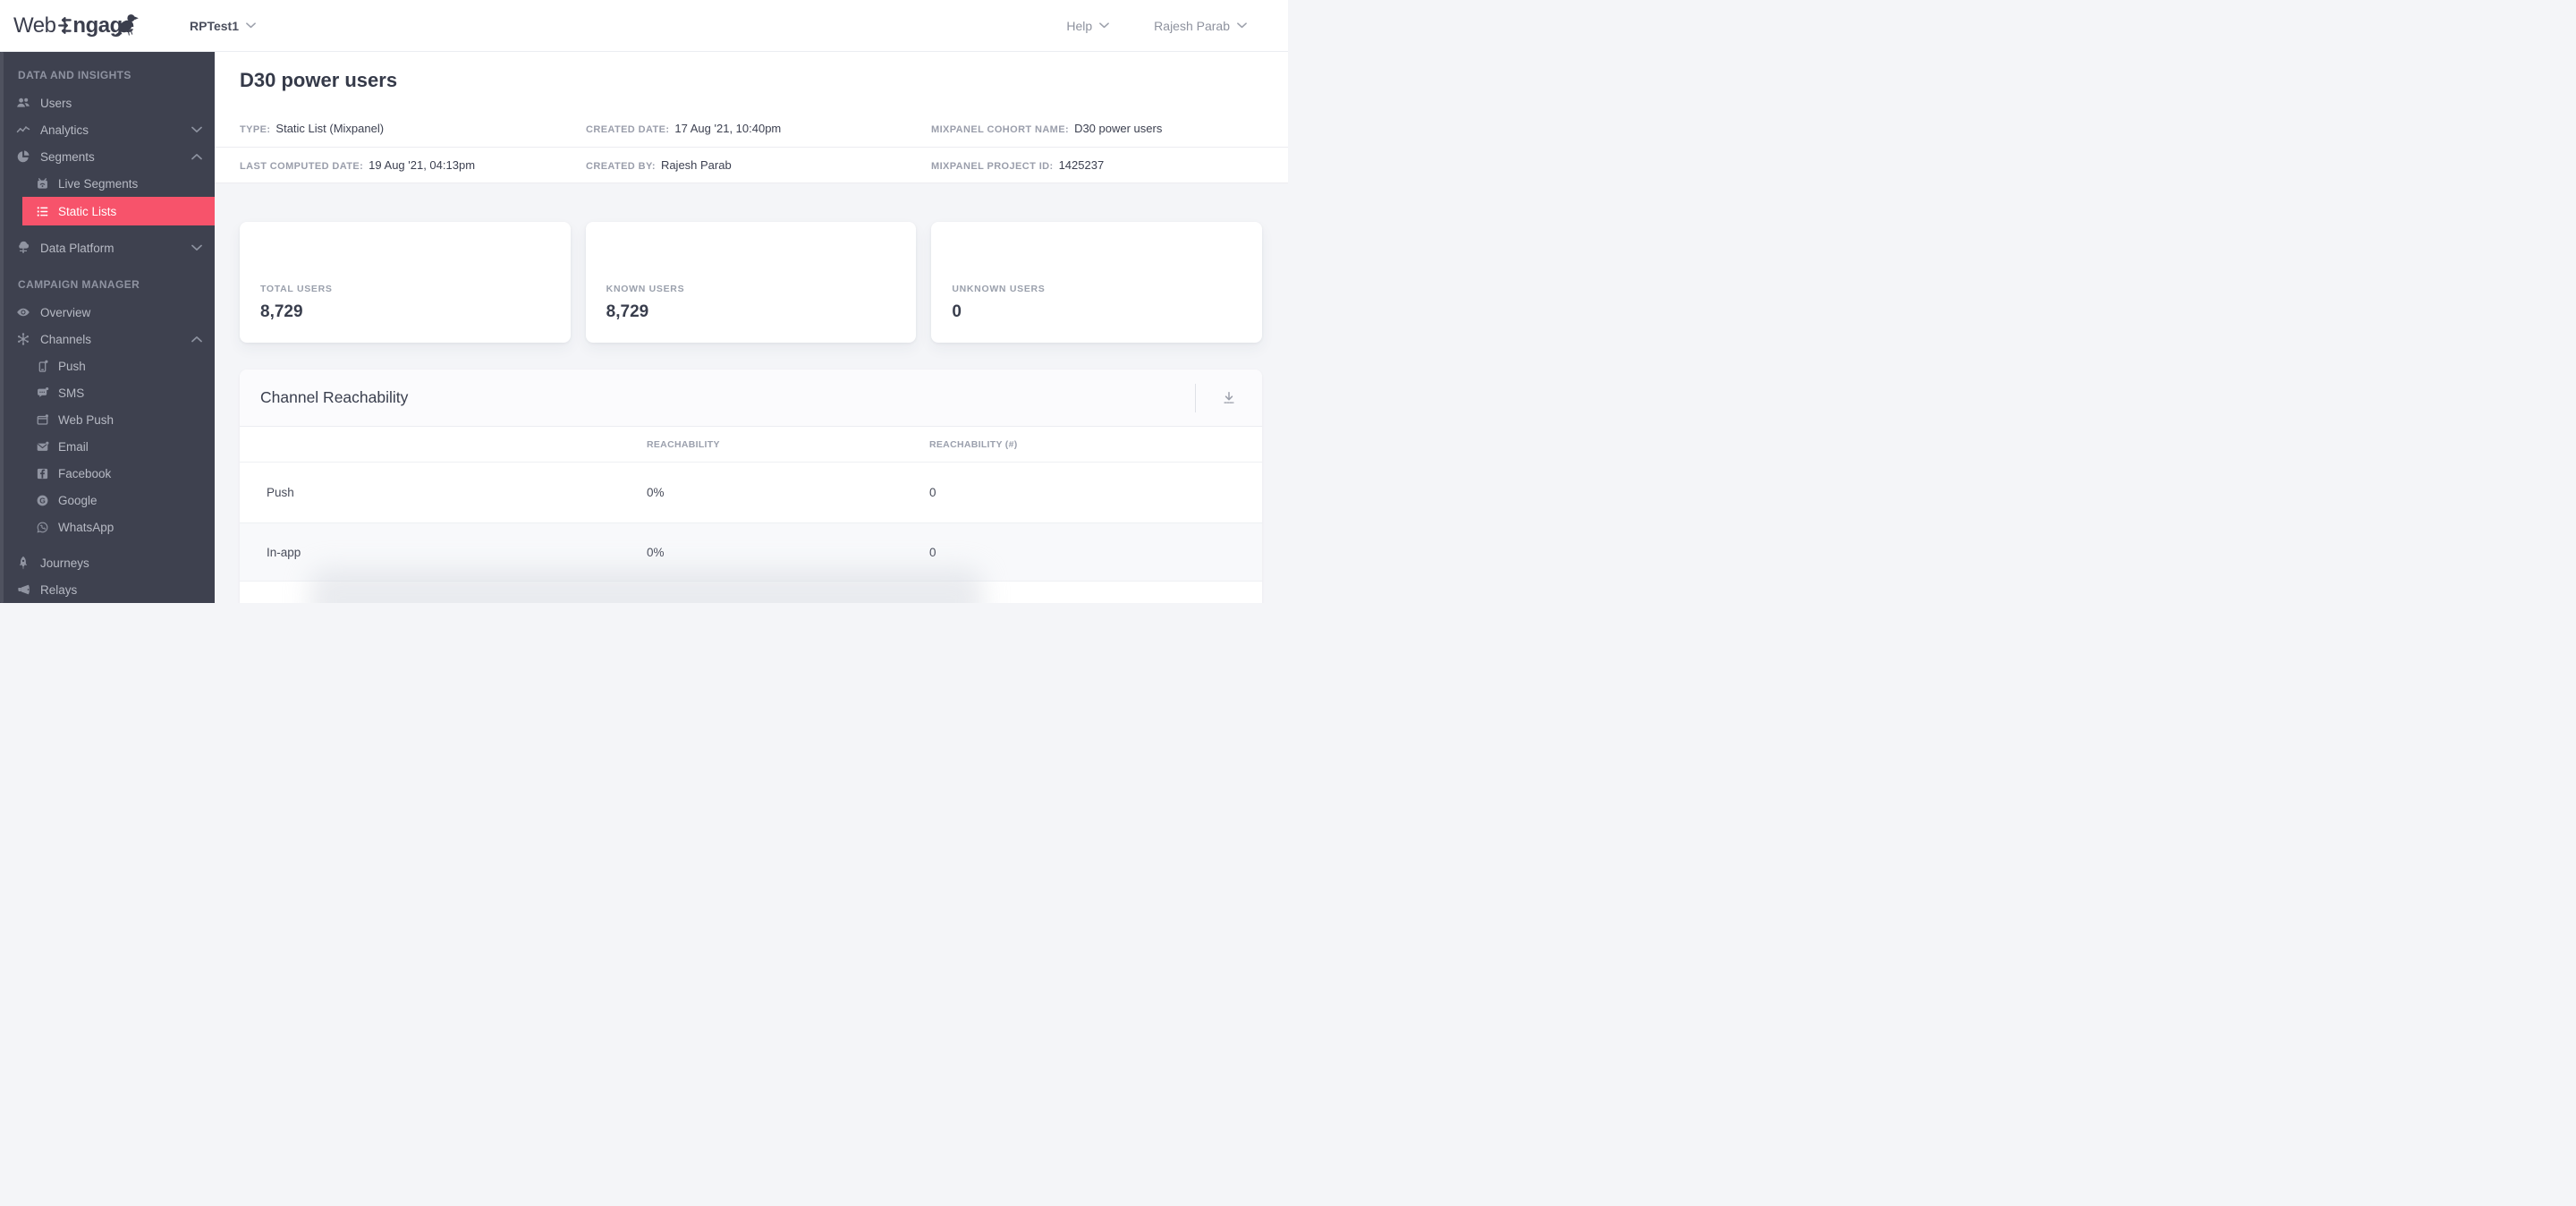 The width and height of the screenshot is (2576, 1206). What do you see at coordinates (71, 393) in the screenshot?
I see `sidebar-item-label: SMS` at bounding box center [71, 393].